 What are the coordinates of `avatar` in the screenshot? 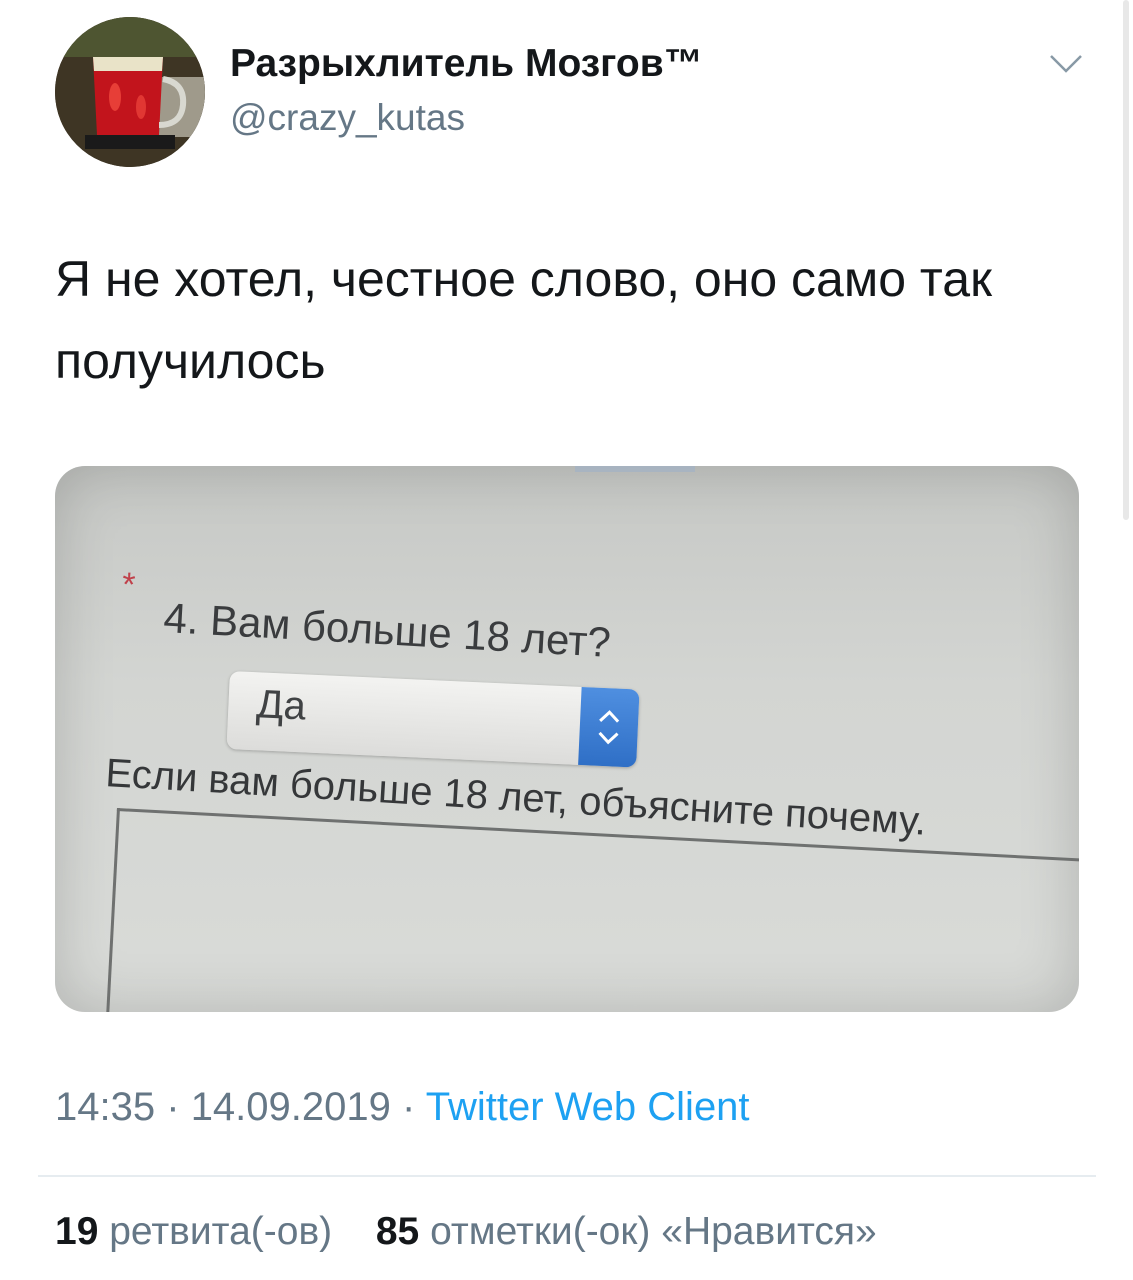 It's located at (130, 92).